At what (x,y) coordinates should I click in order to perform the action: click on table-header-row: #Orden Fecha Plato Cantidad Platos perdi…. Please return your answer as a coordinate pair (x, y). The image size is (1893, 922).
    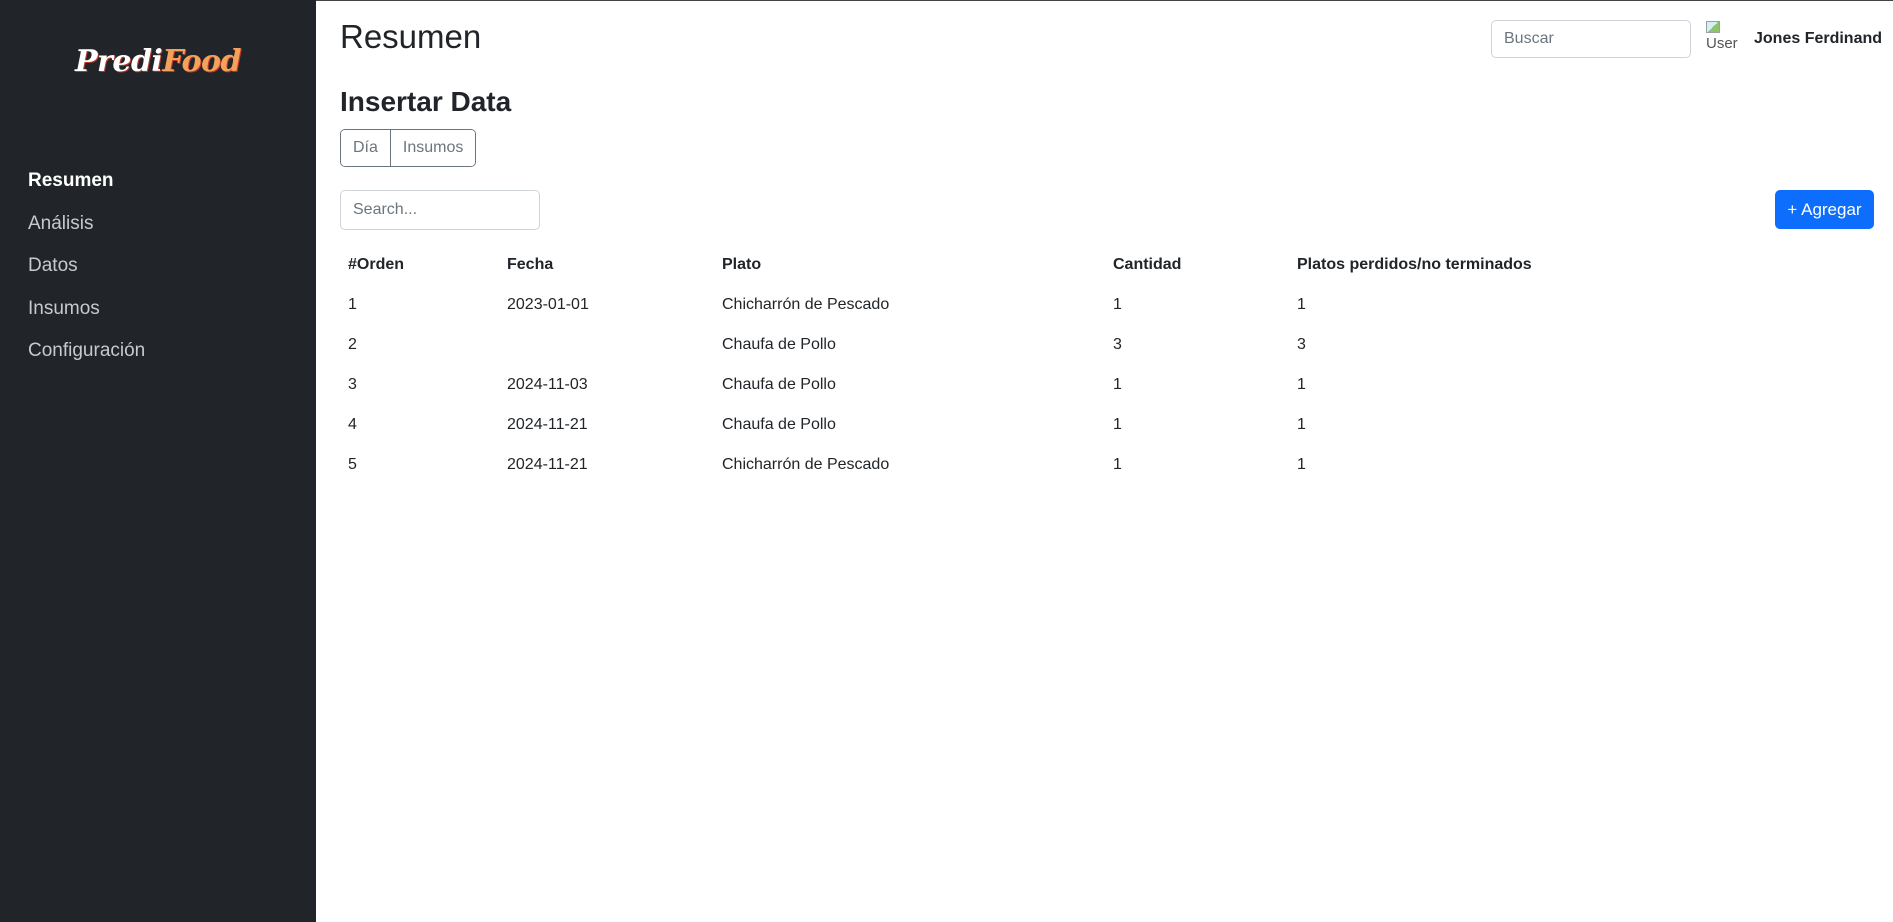
    Looking at the image, I should click on (1107, 265).